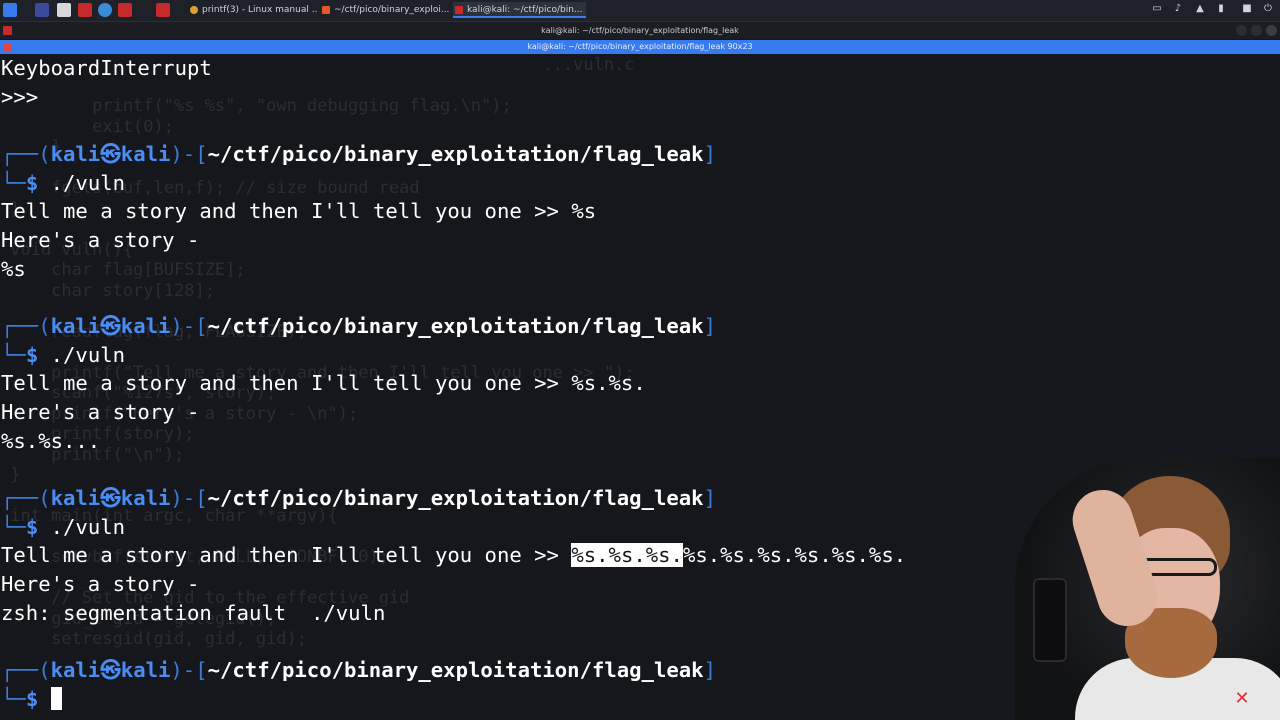 The width and height of the screenshot is (1280, 720). Describe the element at coordinates (1256, 30) in the screenshot. I see `maximize-button` at that location.